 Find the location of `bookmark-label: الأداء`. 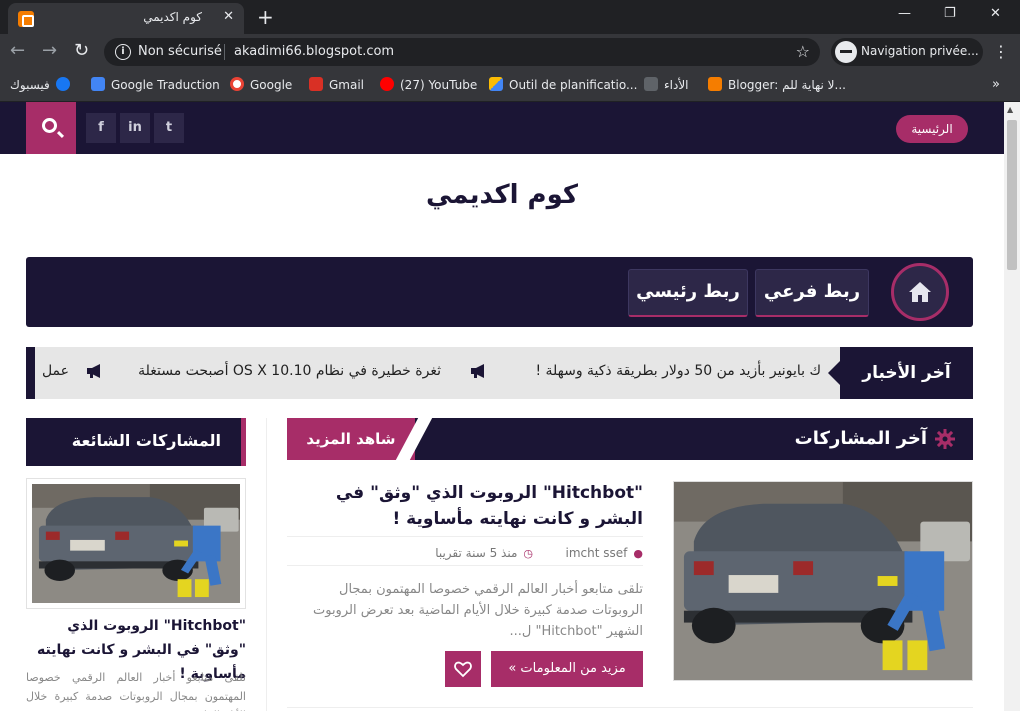

bookmark-label: الأداء is located at coordinates (676, 85).